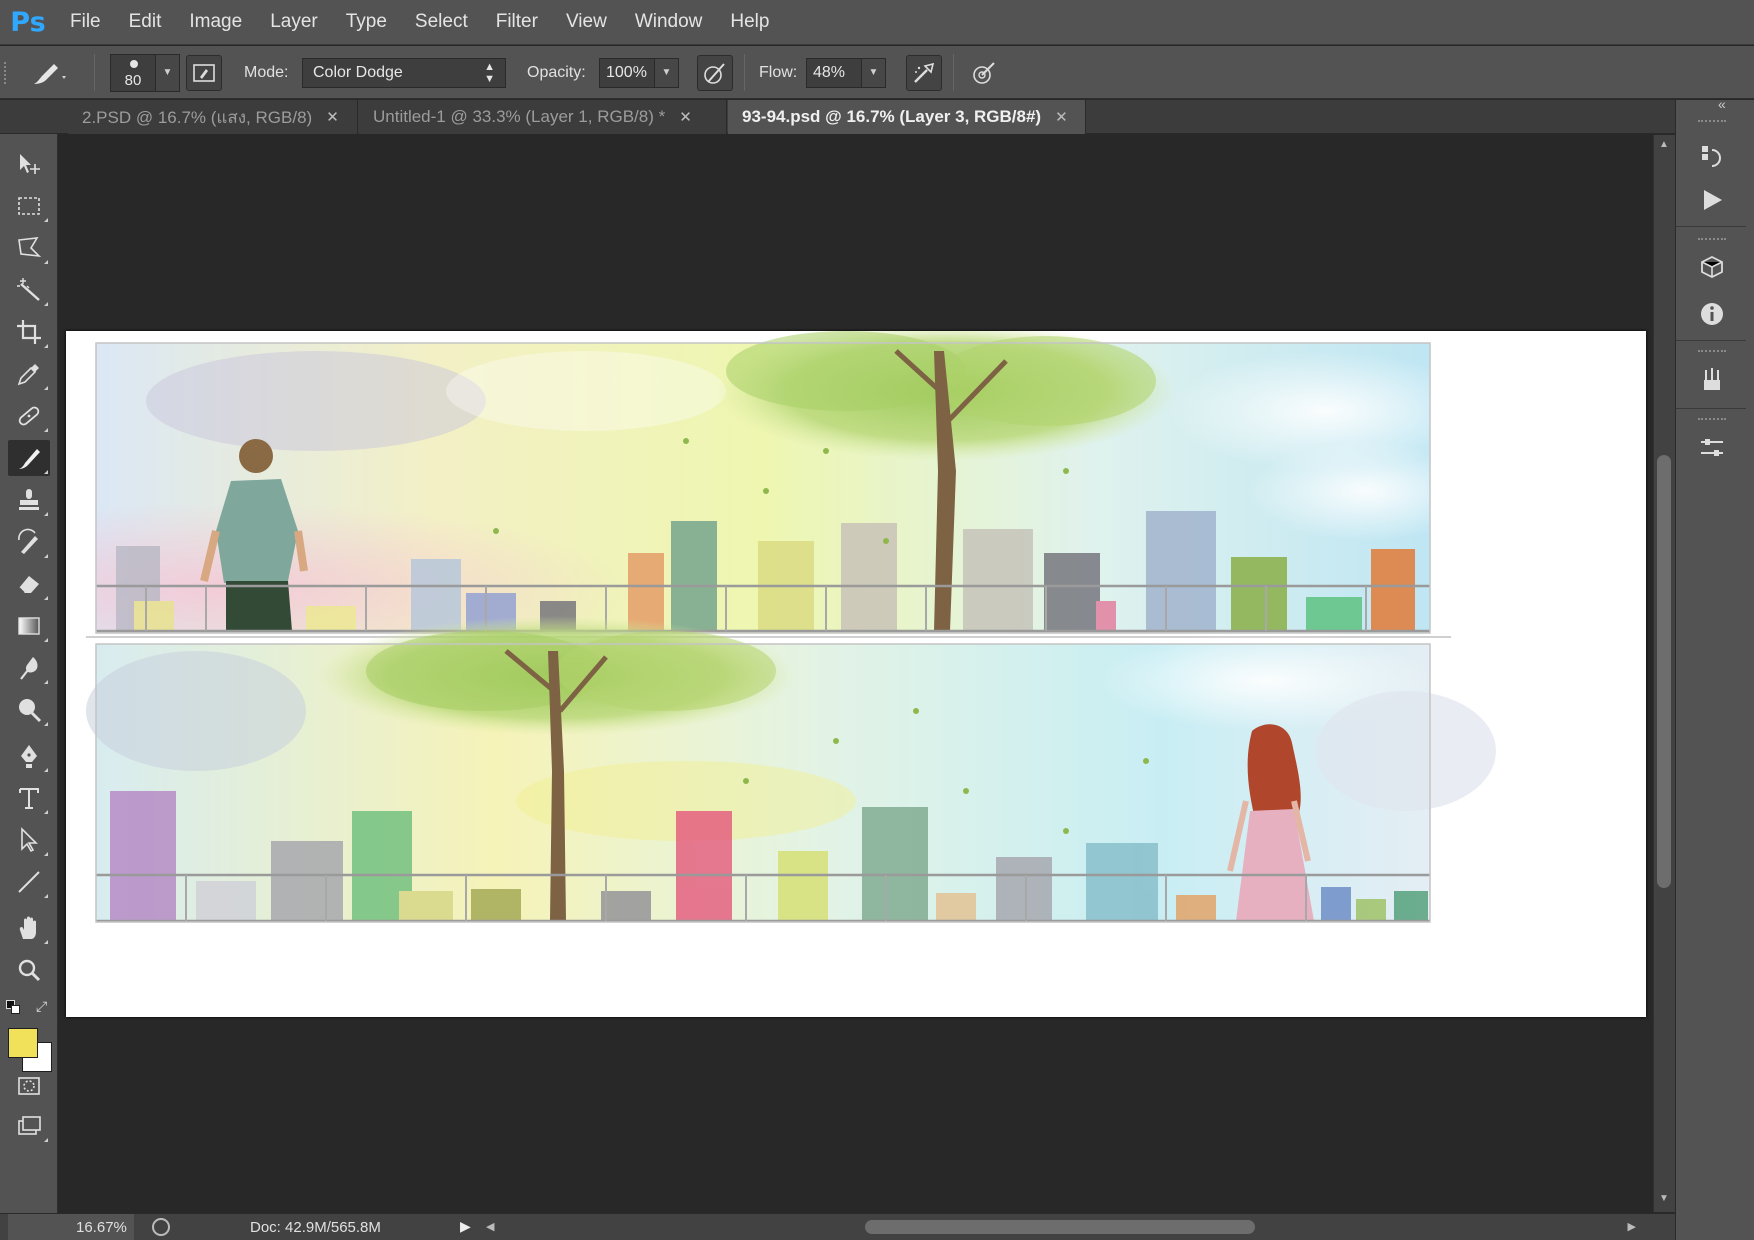 This screenshot has height=1240, width=1754. Describe the element at coordinates (667, 72) in the screenshot. I see `opacity-chevron-down-icon: ▼` at that location.